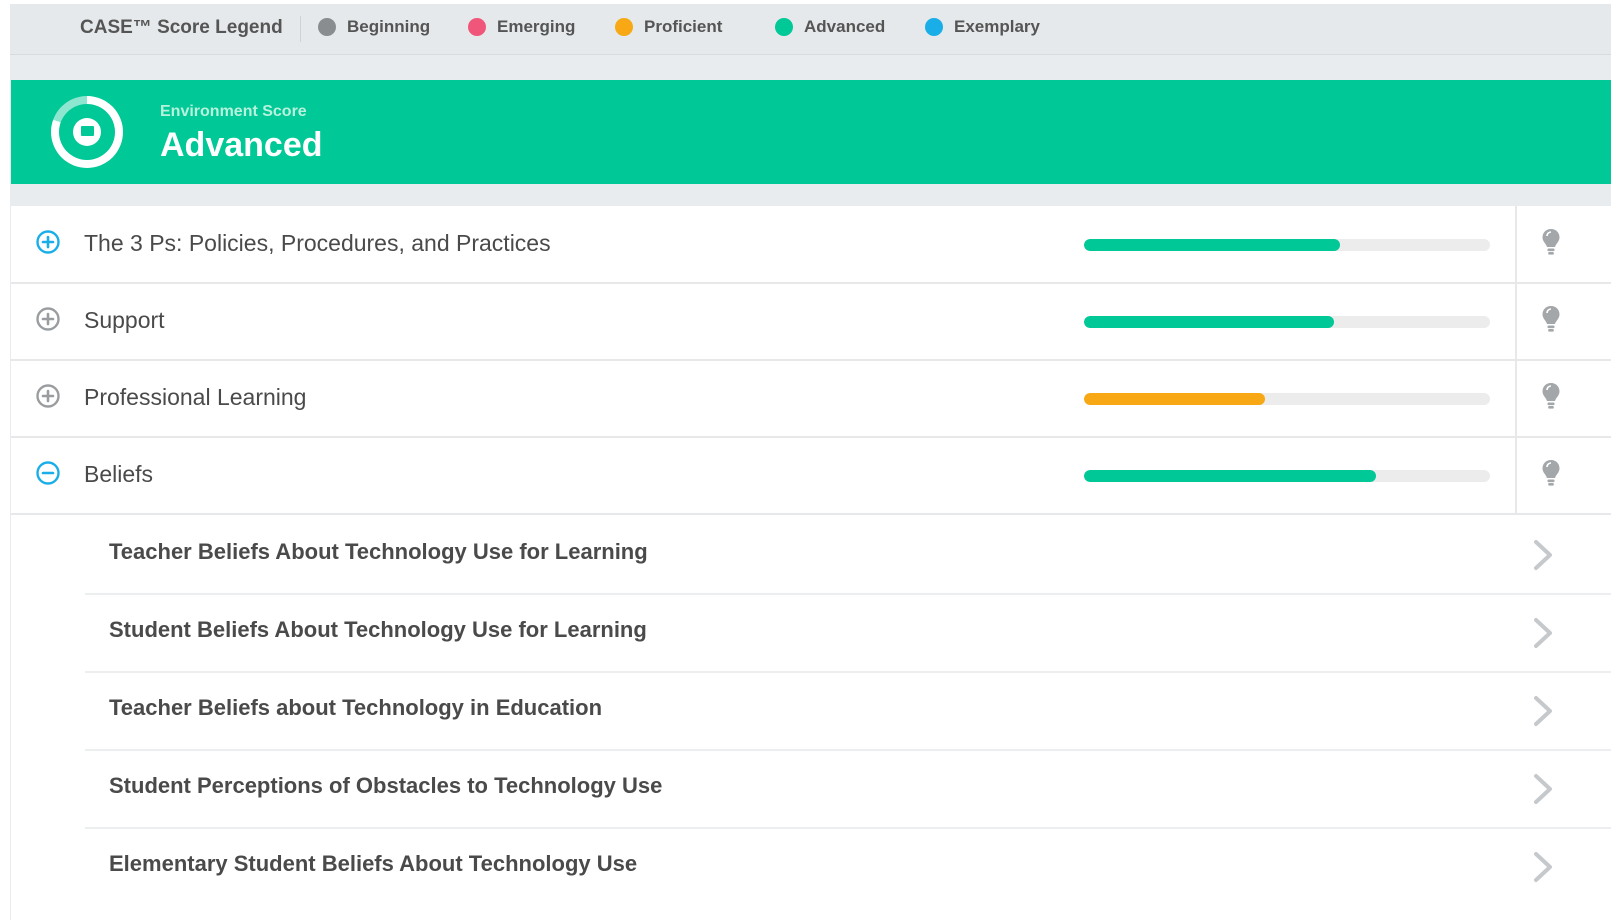 The width and height of the screenshot is (1611, 924). Describe the element at coordinates (477, 27) in the screenshot. I see `emerging-dot-icon` at that location.